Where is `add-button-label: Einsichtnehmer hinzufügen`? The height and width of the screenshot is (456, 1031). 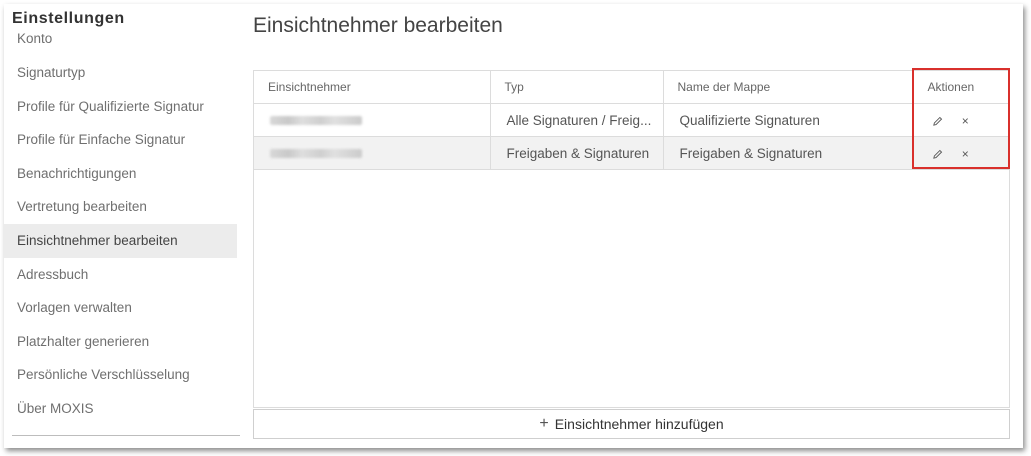
add-button-label: Einsichtnehmer hinzufügen is located at coordinates (639, 424).